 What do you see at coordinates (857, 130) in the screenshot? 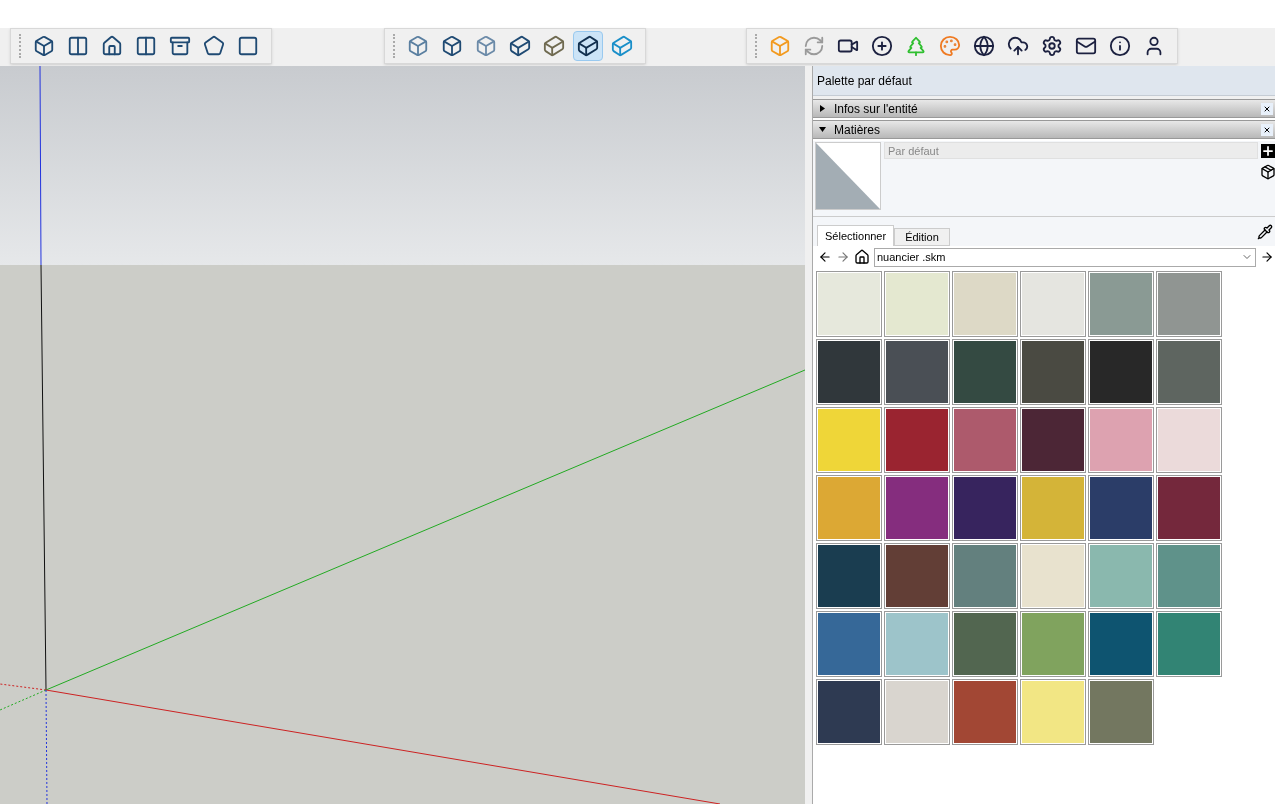
I see `section-title: Matières` at bounding box center [857, 130].